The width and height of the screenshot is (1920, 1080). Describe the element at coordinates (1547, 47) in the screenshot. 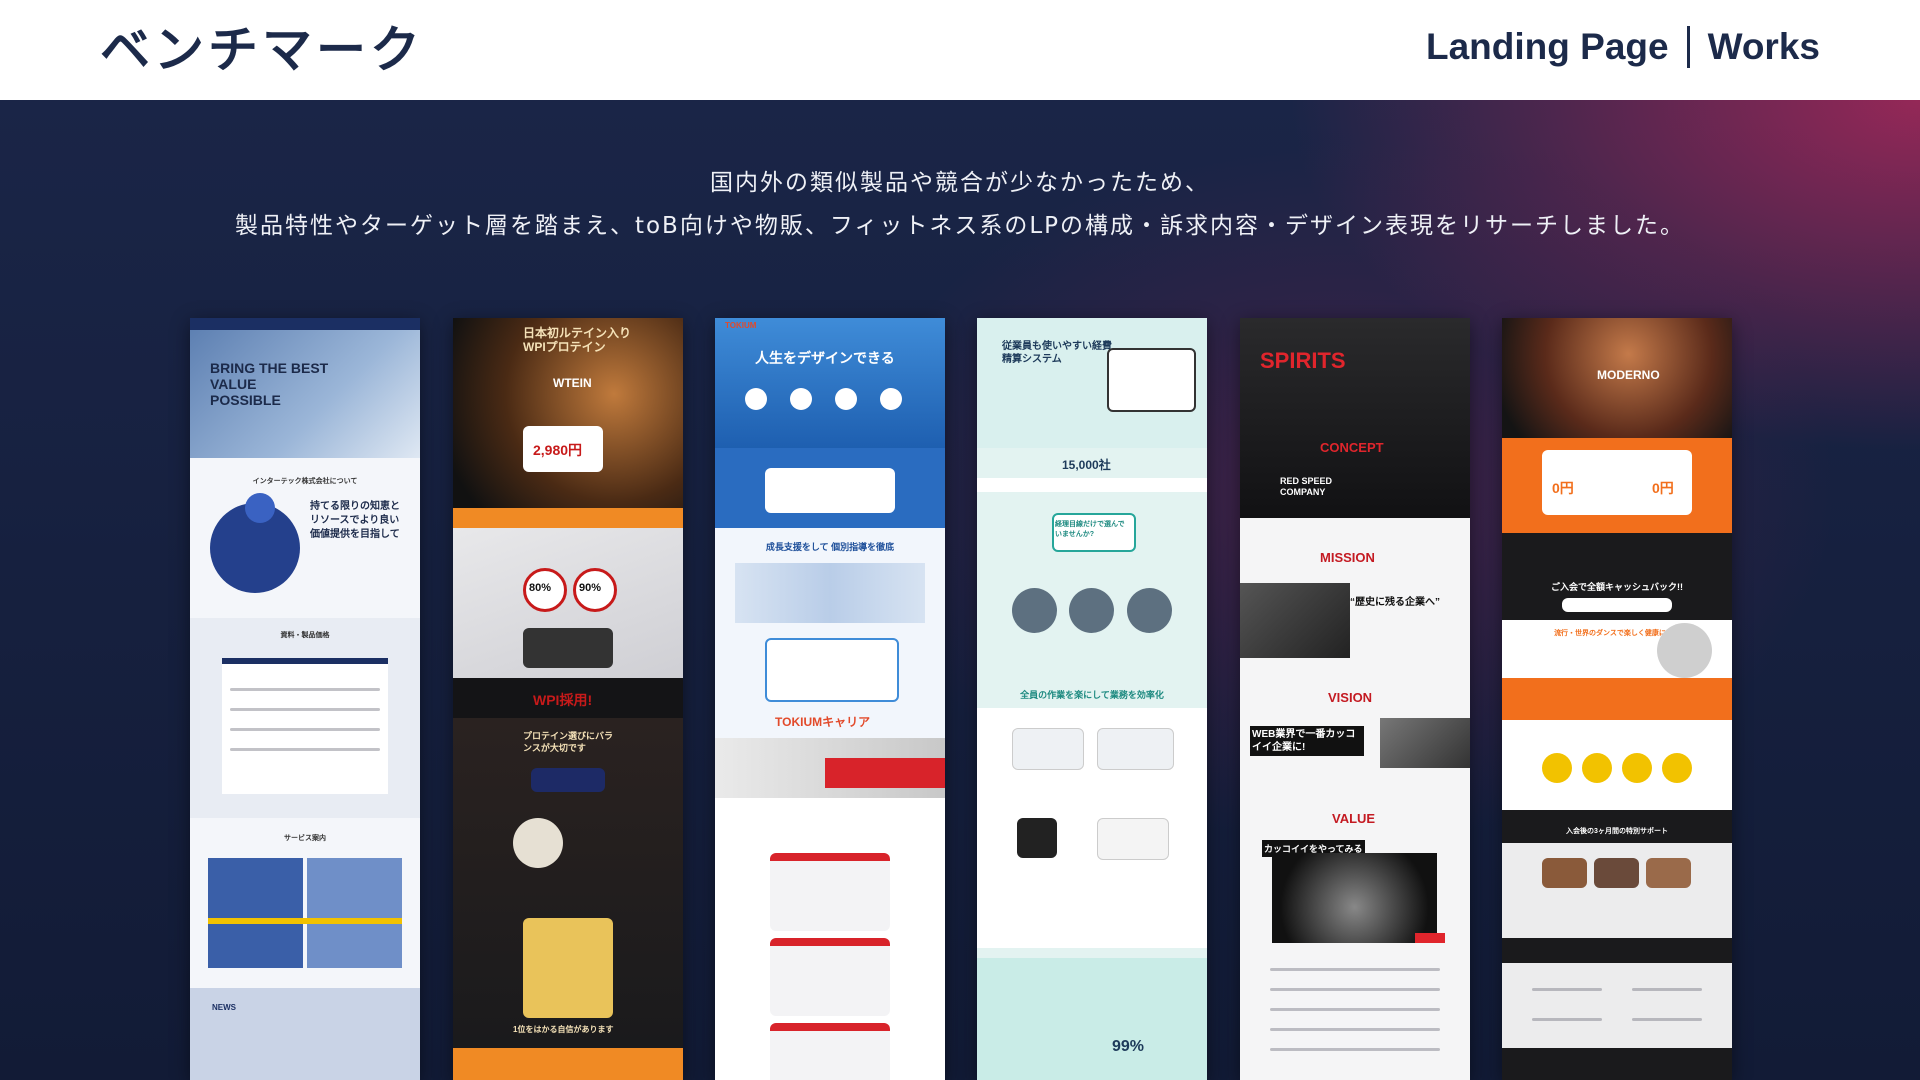

I see `nav-landing-page: Landing Page` at that location.